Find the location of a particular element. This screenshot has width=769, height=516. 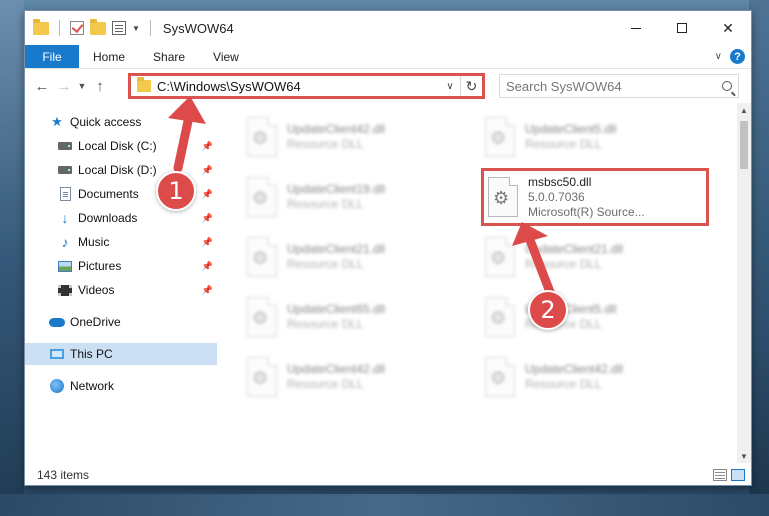

search-placeholder: Search SysWOW64 is located at coordinates (564, 86).